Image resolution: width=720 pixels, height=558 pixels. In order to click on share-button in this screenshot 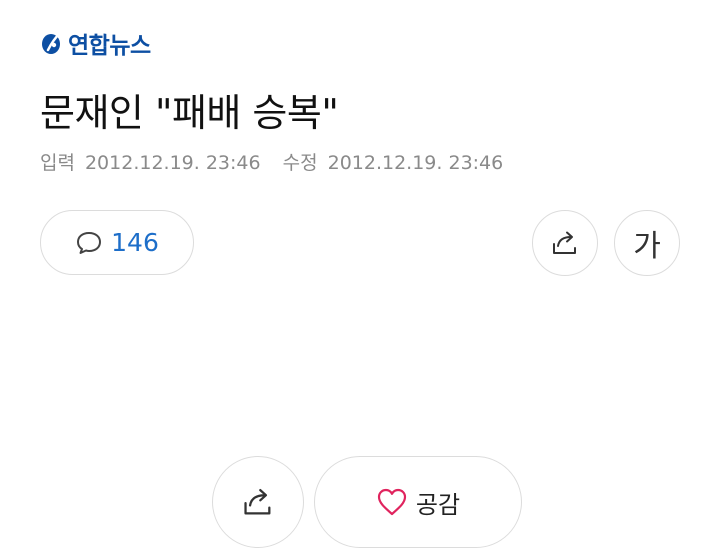, I will do `click(565, 243)`.